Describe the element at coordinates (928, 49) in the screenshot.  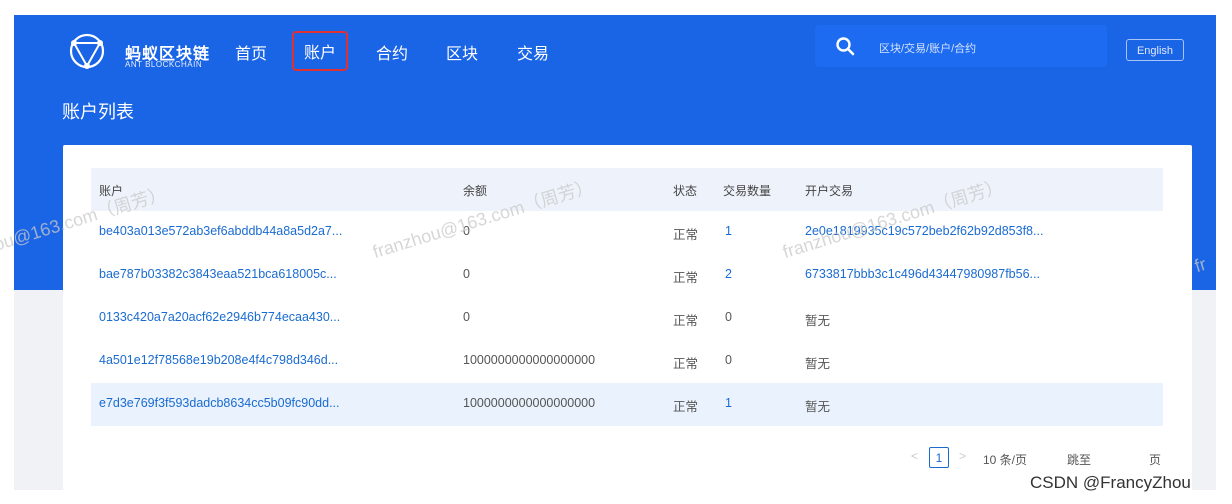
I see `search-placeholder: 区块/交易/账户/合约` at that location.